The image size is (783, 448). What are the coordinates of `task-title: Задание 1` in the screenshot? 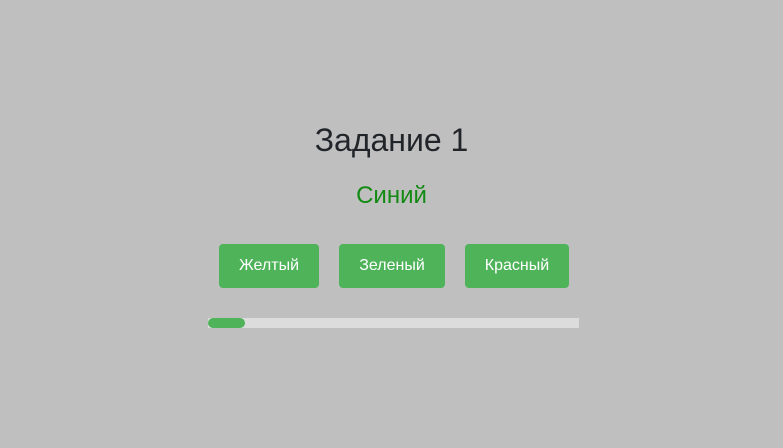 It's located at (391, 140).